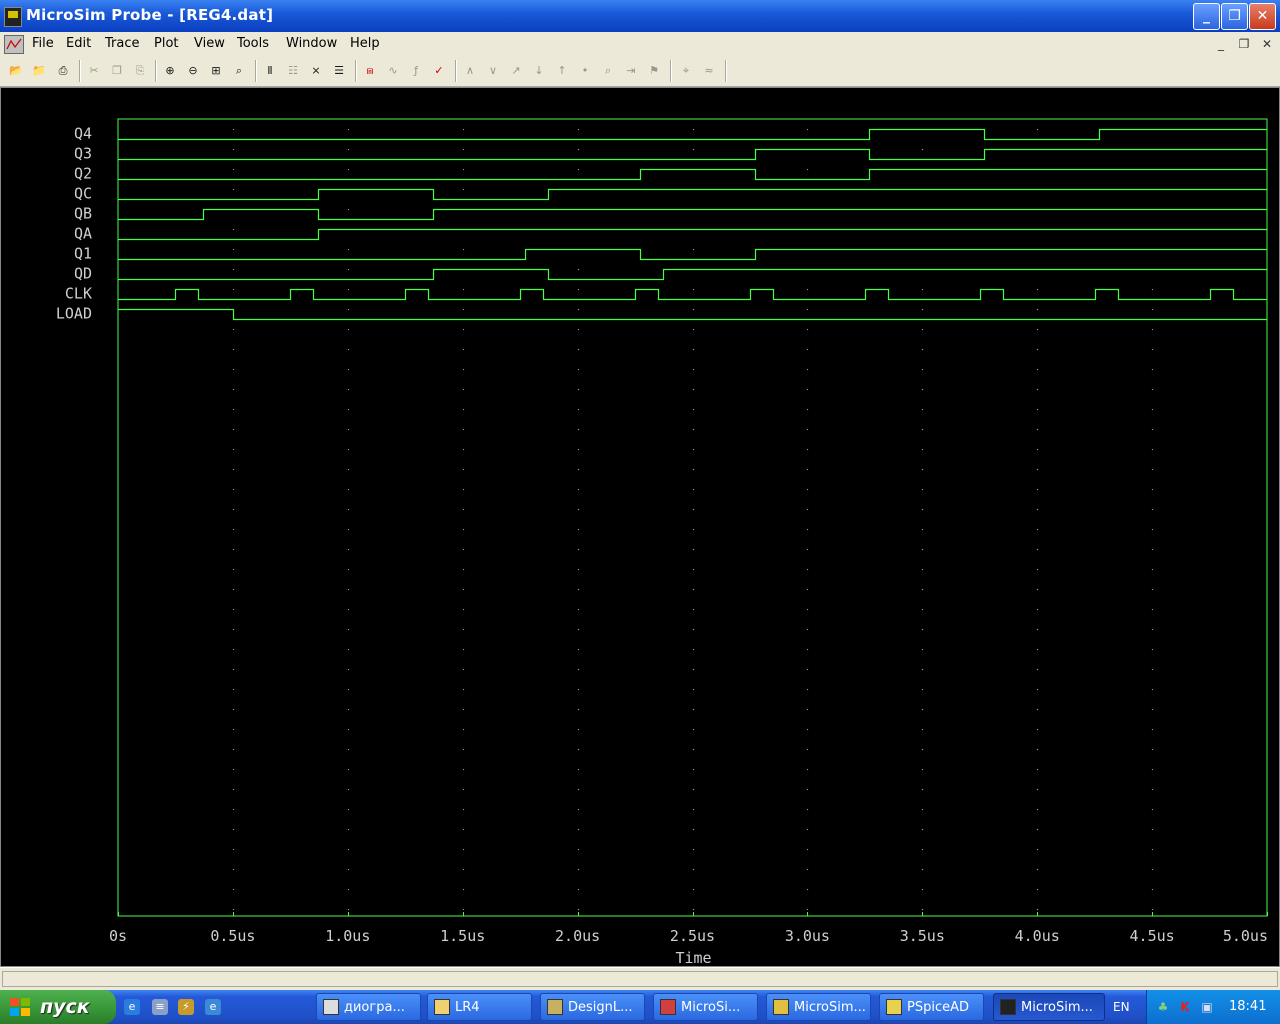  Describe the element at coordinates (1008, 1007) in the screenshot. I see `probe-icon` at that location.